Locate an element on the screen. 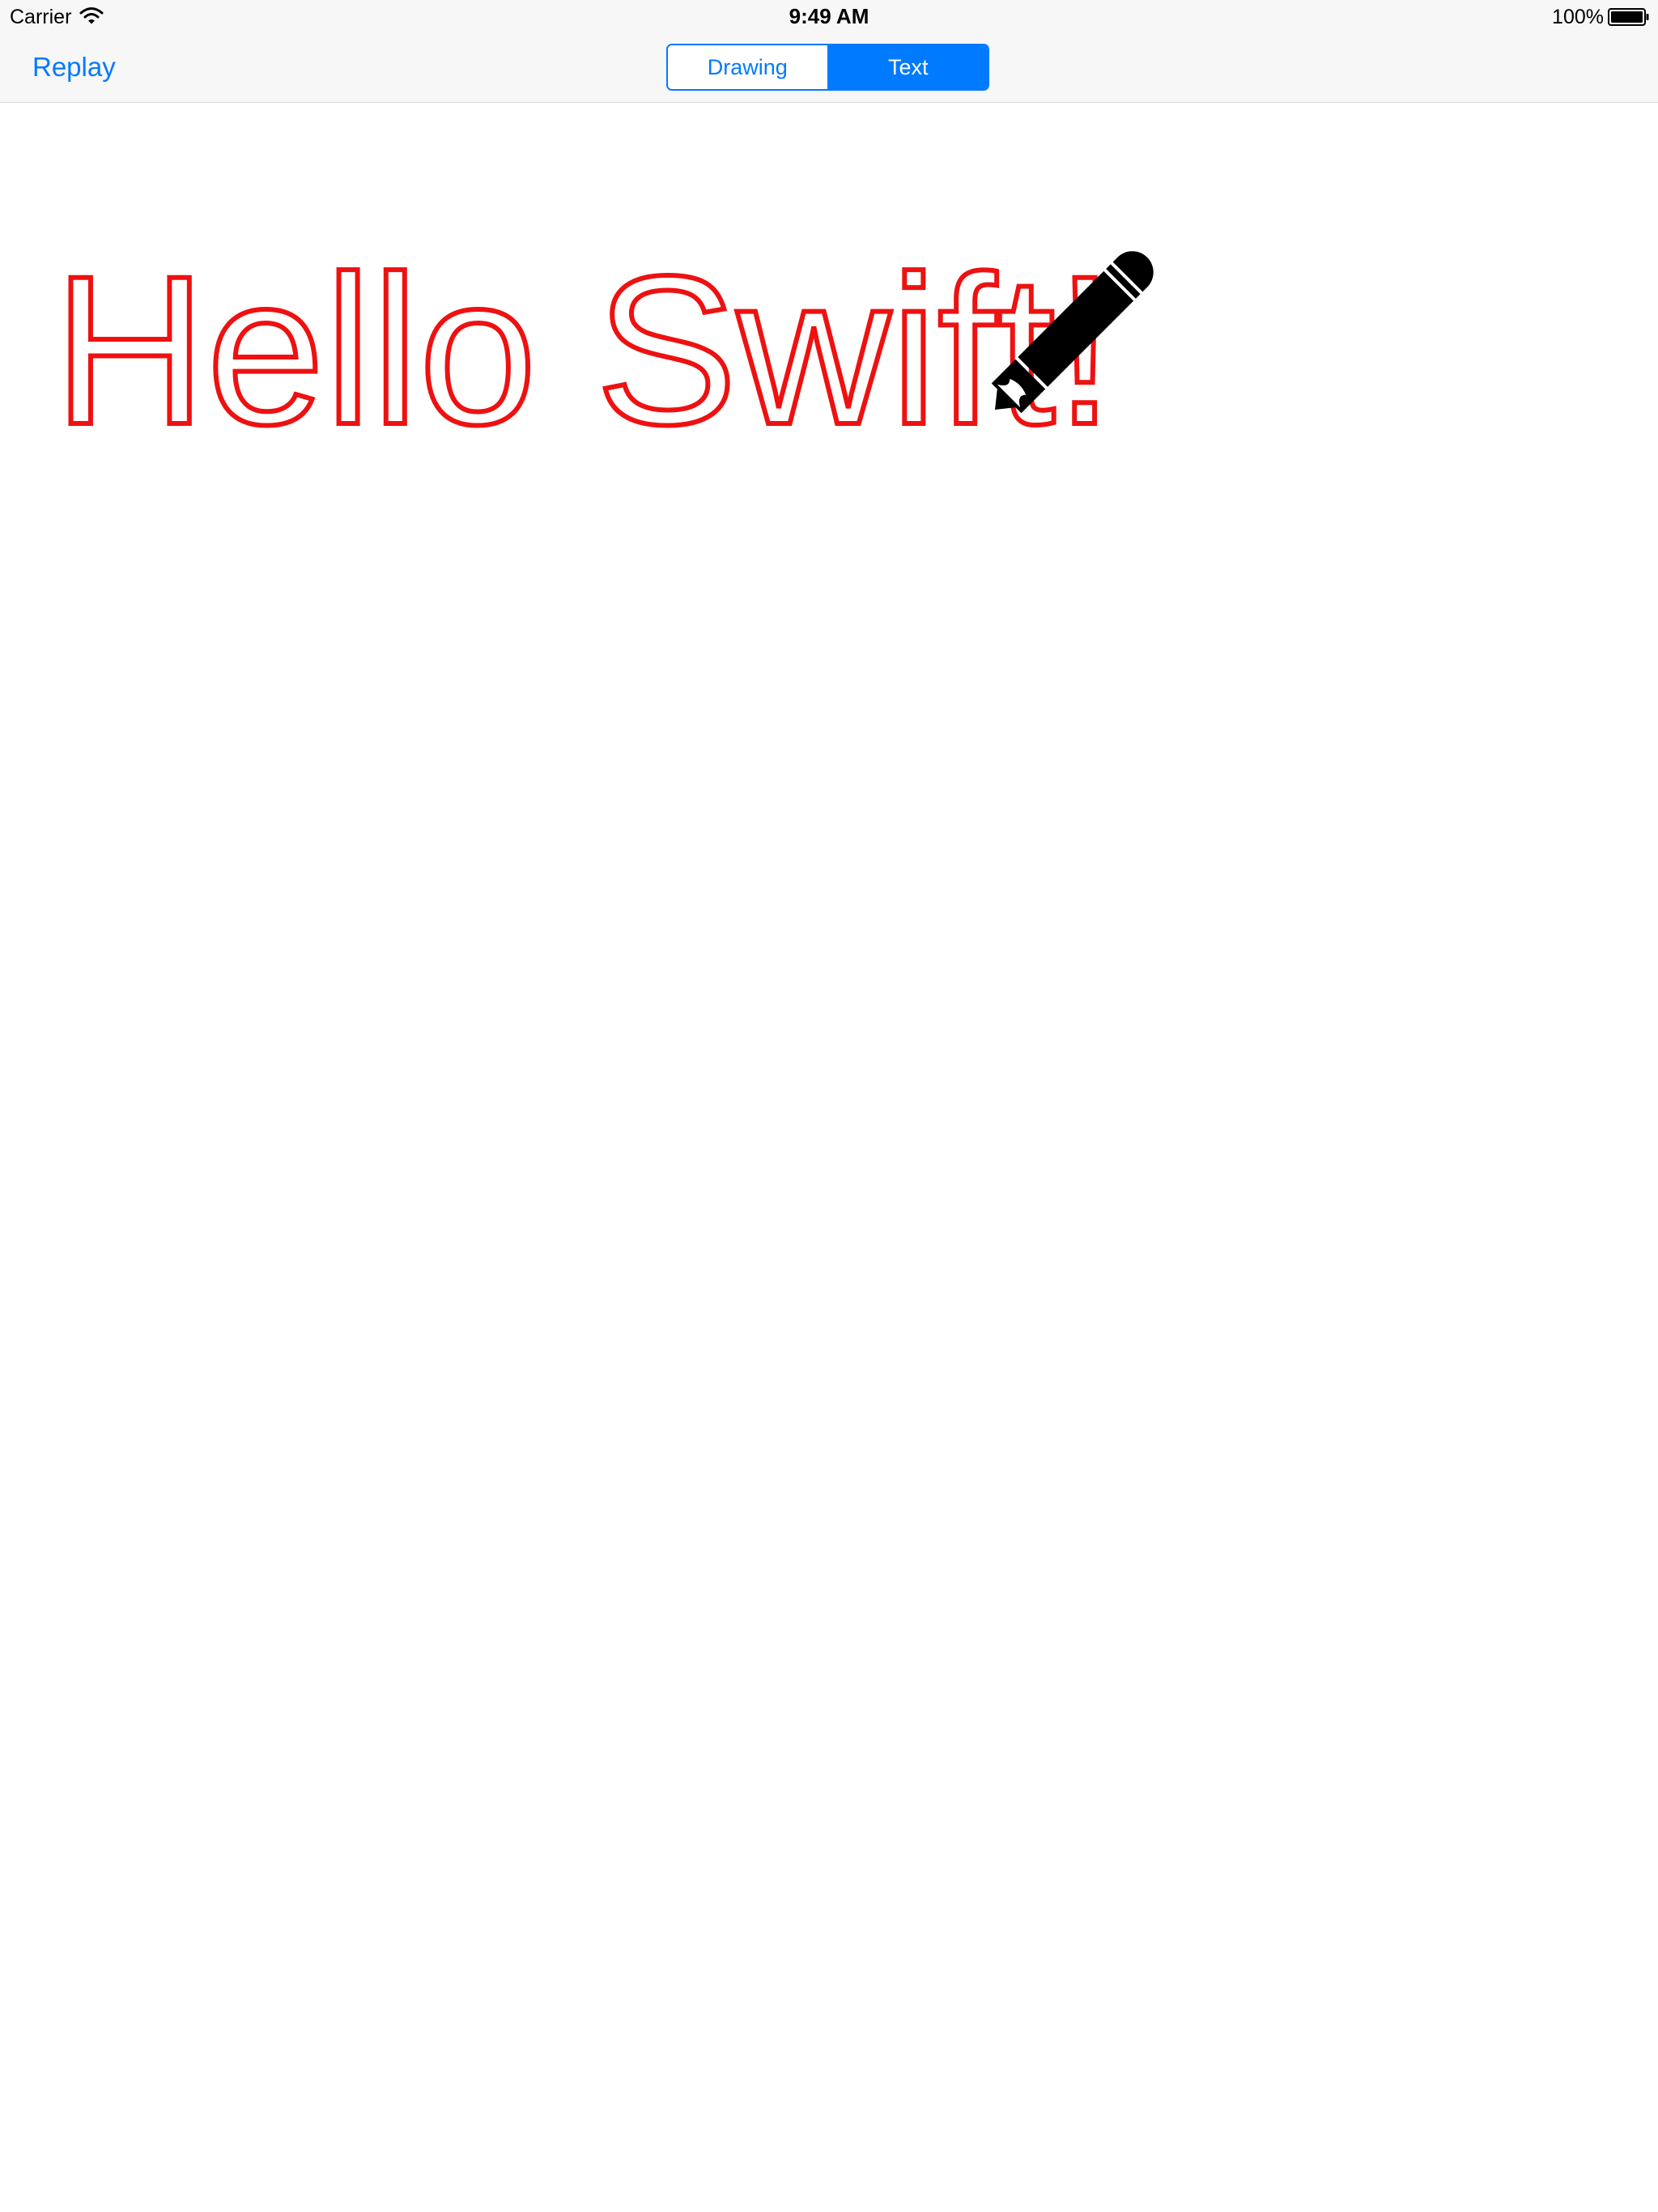 Image resolution: width=1658 pixels, height=2212 pixels. navigation-bar: Replay Drawing Text is located at coordinates (829, 67).